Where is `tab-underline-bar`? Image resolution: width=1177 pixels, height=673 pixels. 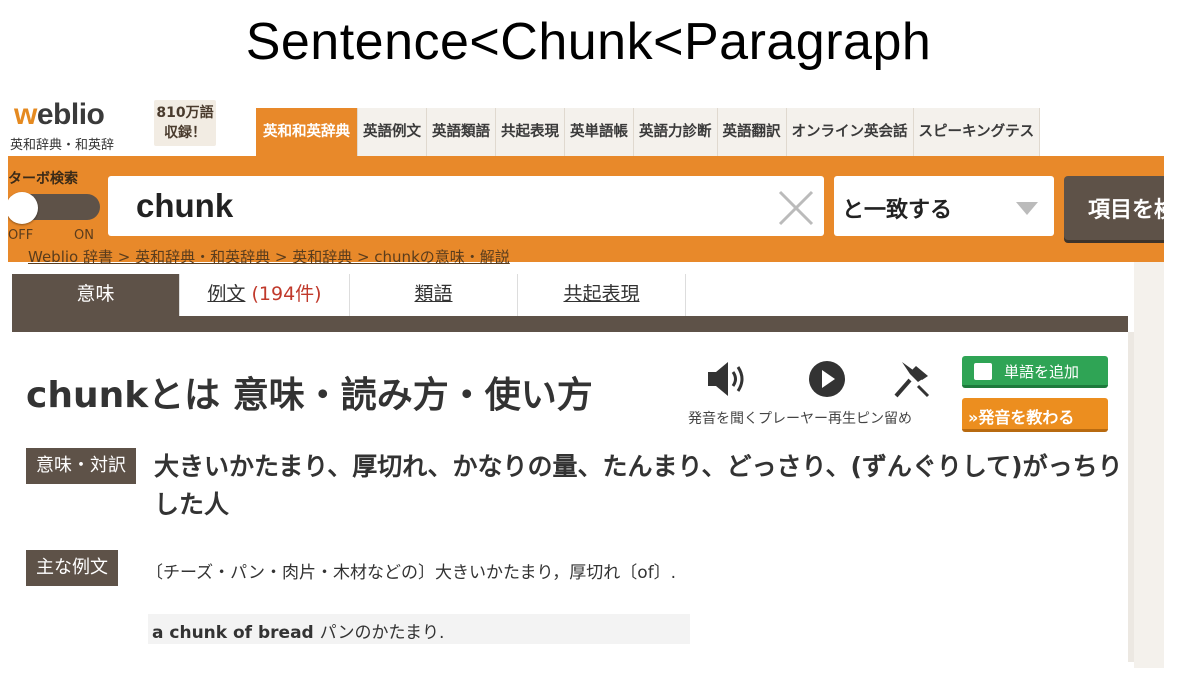
tab-underline-bar is located at coordinates (570, 324).